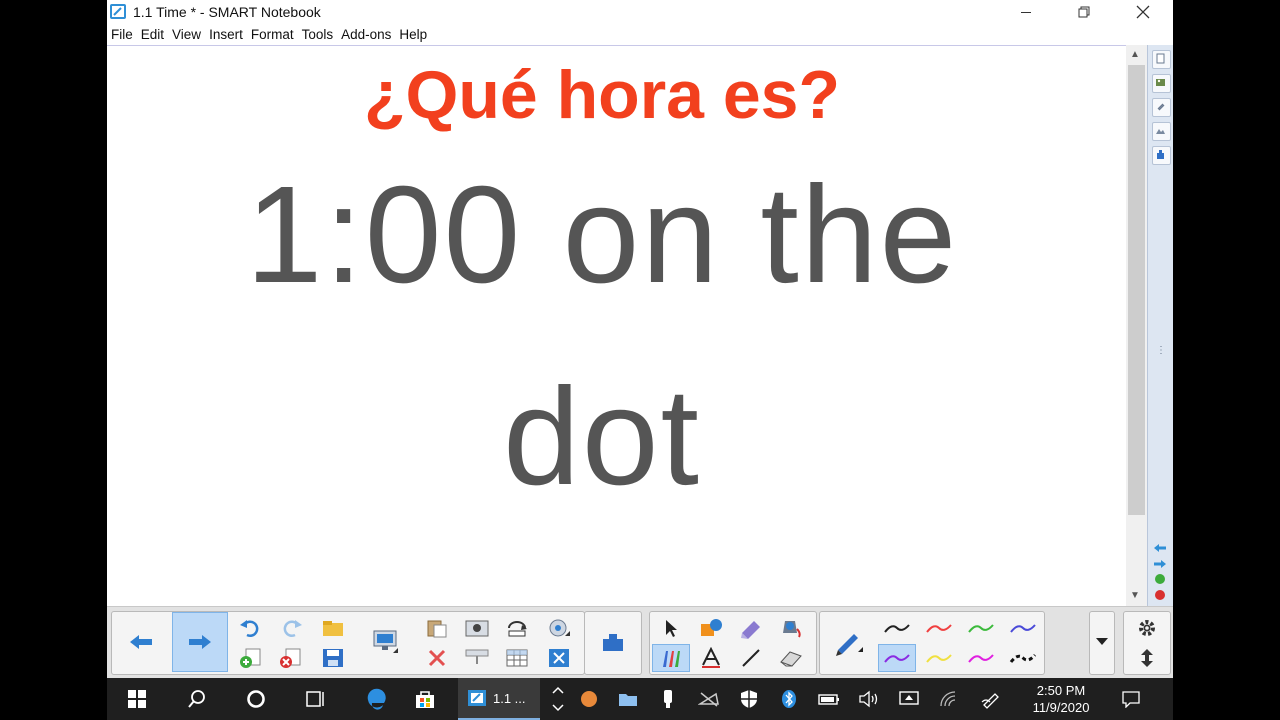 The image size is (1280, 720). I want to click on edge-browser-button, so click(376, 699).